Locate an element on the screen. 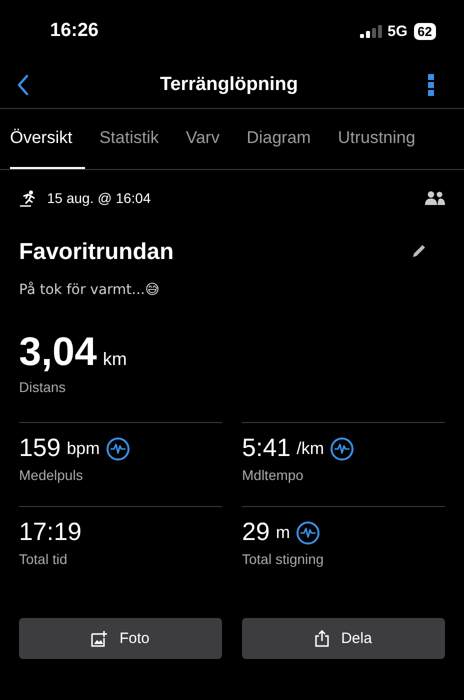  distance-value: 3,04 is located at coordinates (58, 352).